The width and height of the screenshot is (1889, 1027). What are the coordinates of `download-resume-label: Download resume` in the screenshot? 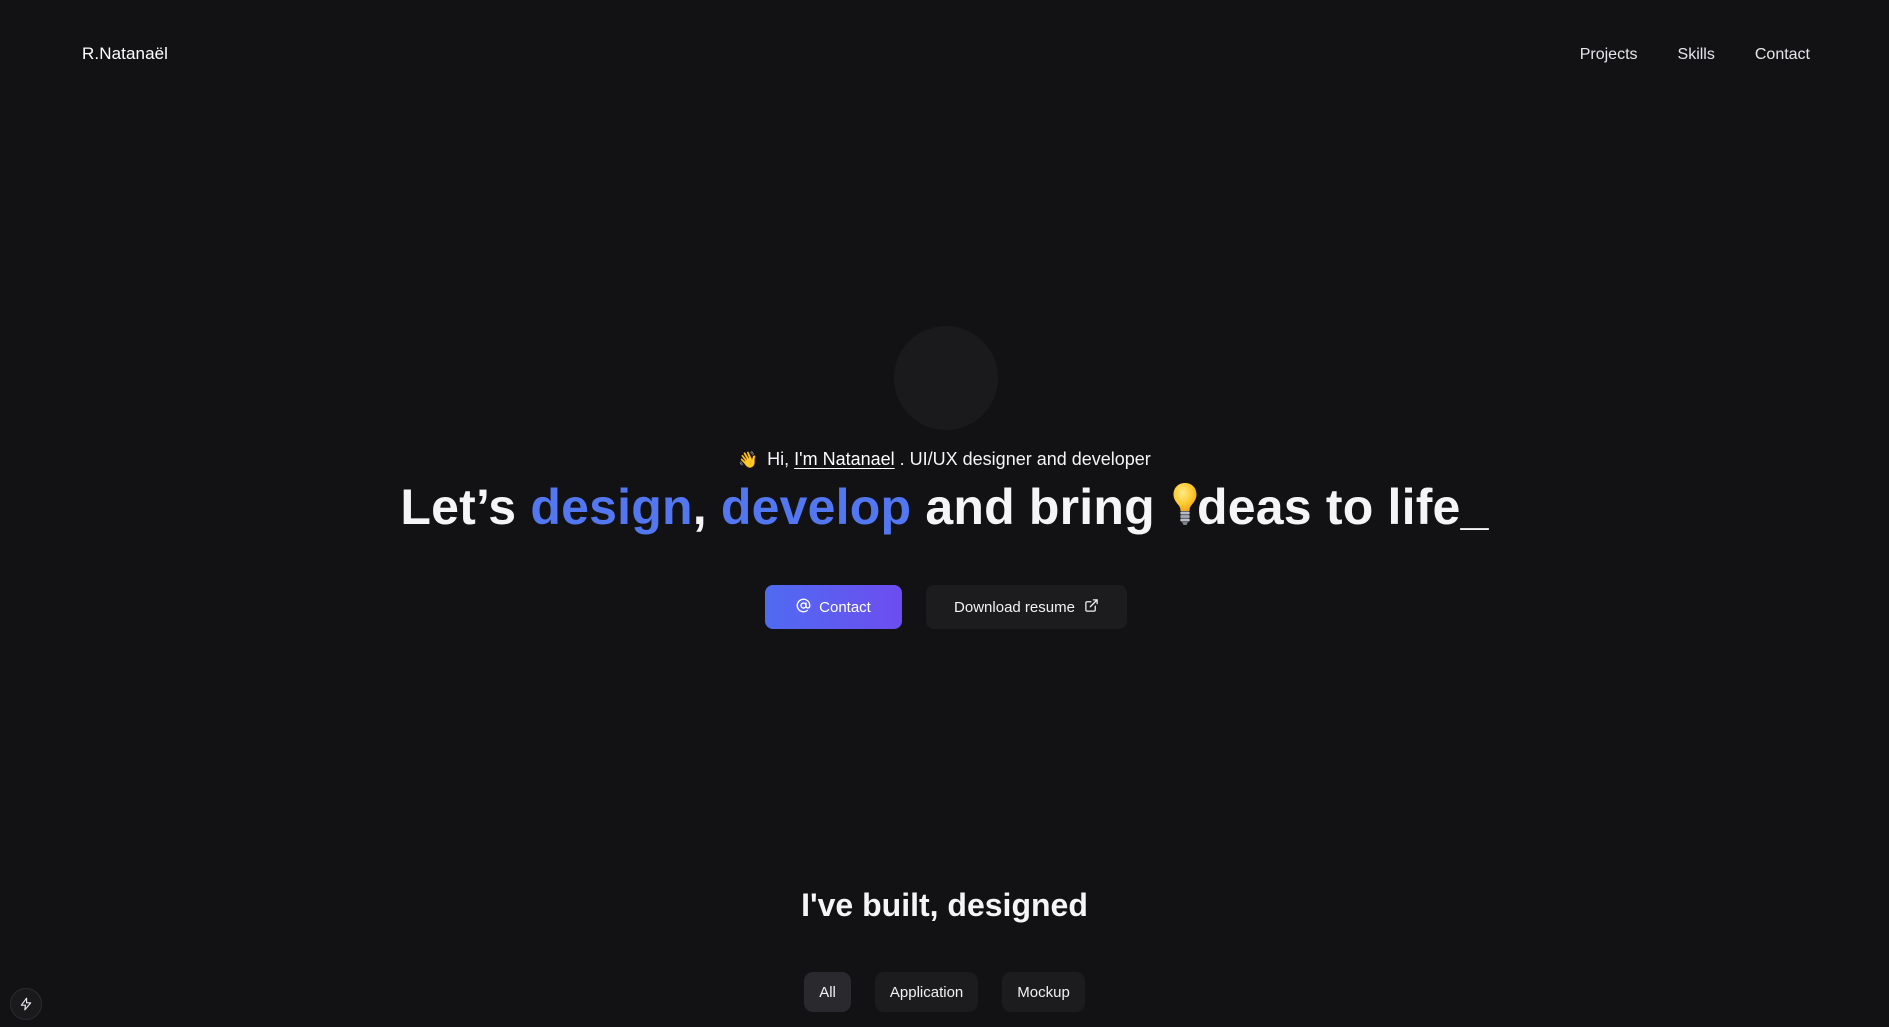 It's located at (1014, 607).